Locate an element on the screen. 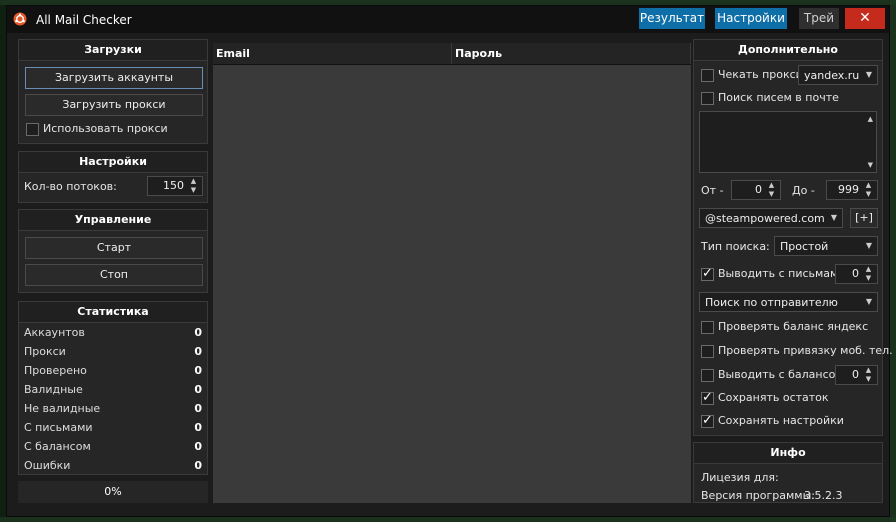  scroll-down-icon: ▼ is located at coordinates (870, 165).